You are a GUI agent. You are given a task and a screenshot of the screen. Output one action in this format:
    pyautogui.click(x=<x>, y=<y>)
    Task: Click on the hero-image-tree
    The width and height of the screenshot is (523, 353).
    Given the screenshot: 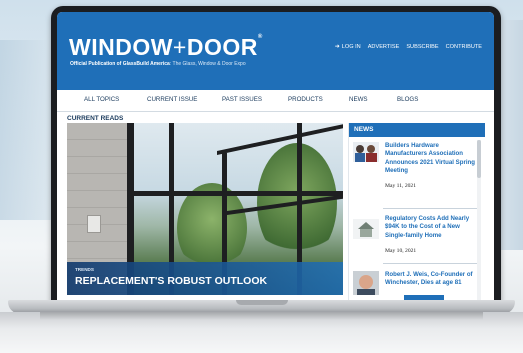 What is the action you would take?
    pyautogui.click(x=212, y=228)
    